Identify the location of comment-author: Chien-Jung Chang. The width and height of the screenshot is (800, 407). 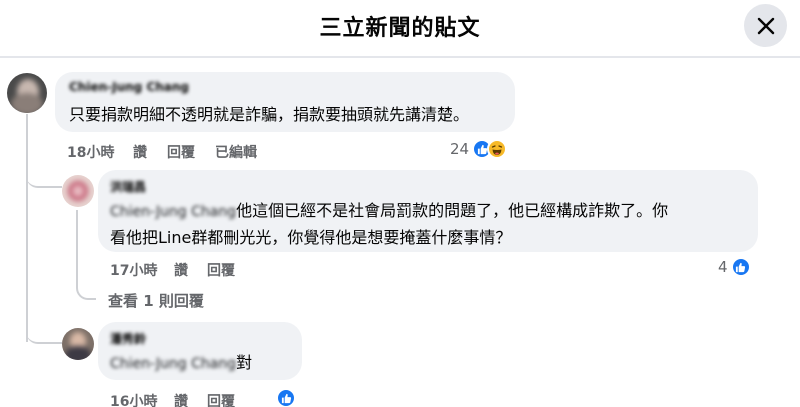
(129, 87).